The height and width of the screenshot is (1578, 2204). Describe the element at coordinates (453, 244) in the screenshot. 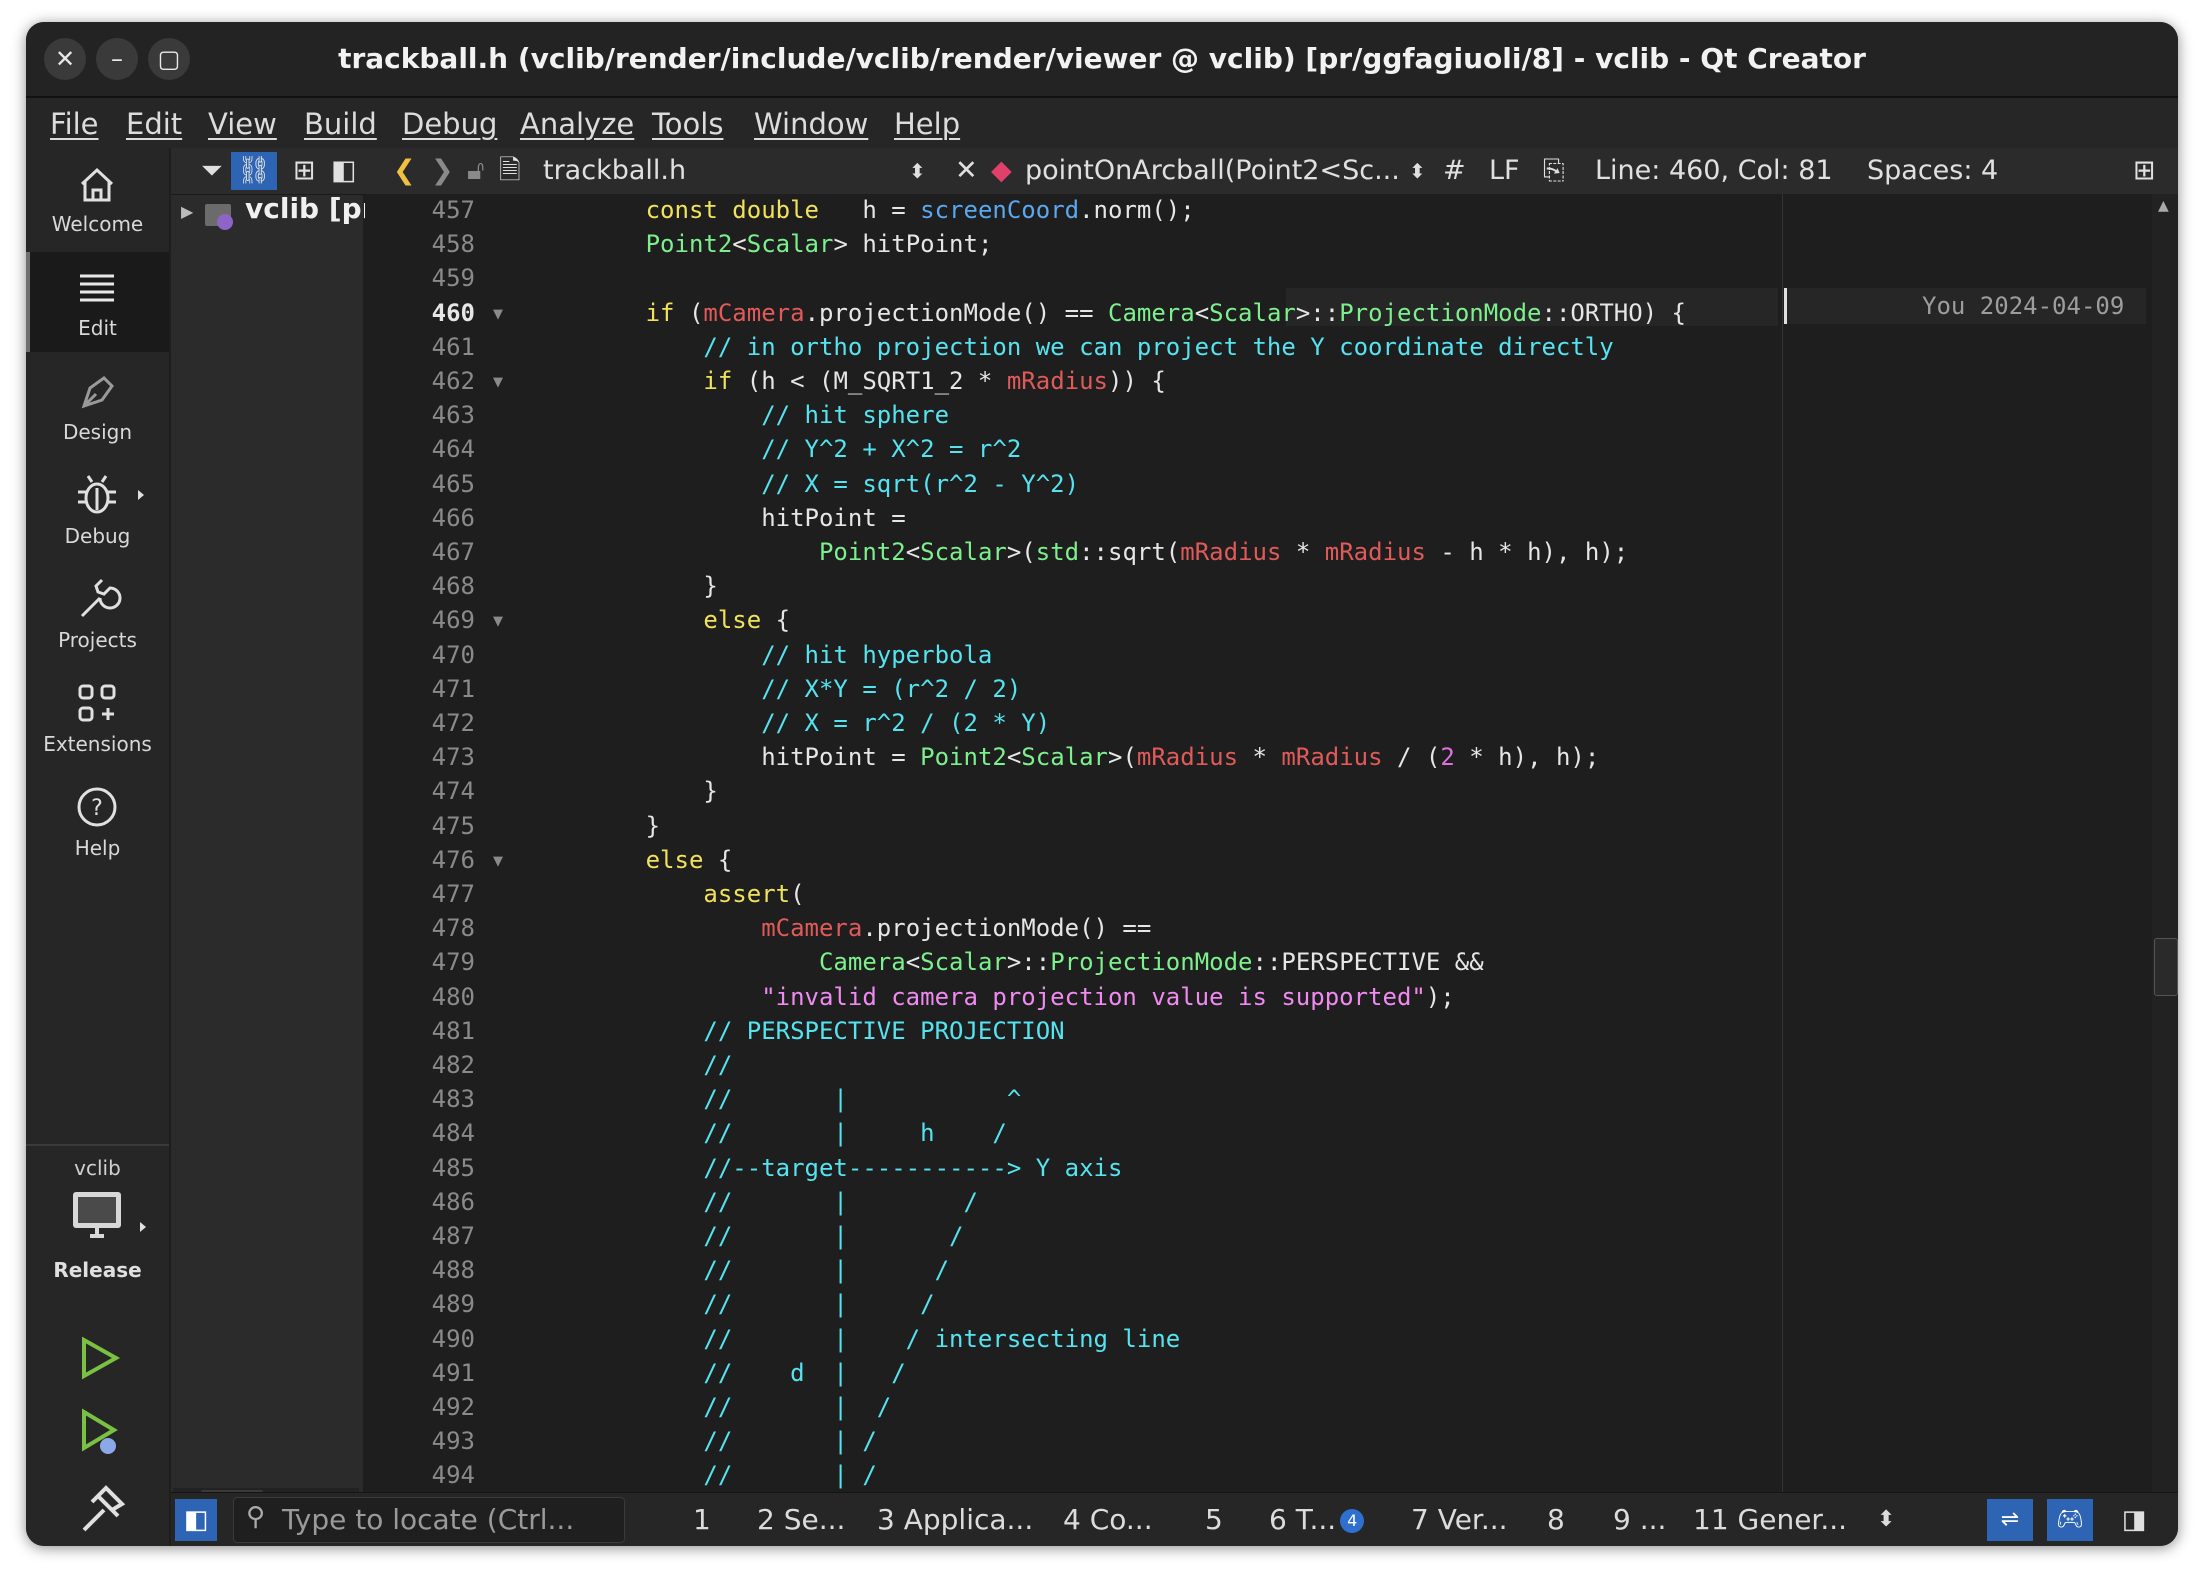

I see `line-number: 458` at that location.